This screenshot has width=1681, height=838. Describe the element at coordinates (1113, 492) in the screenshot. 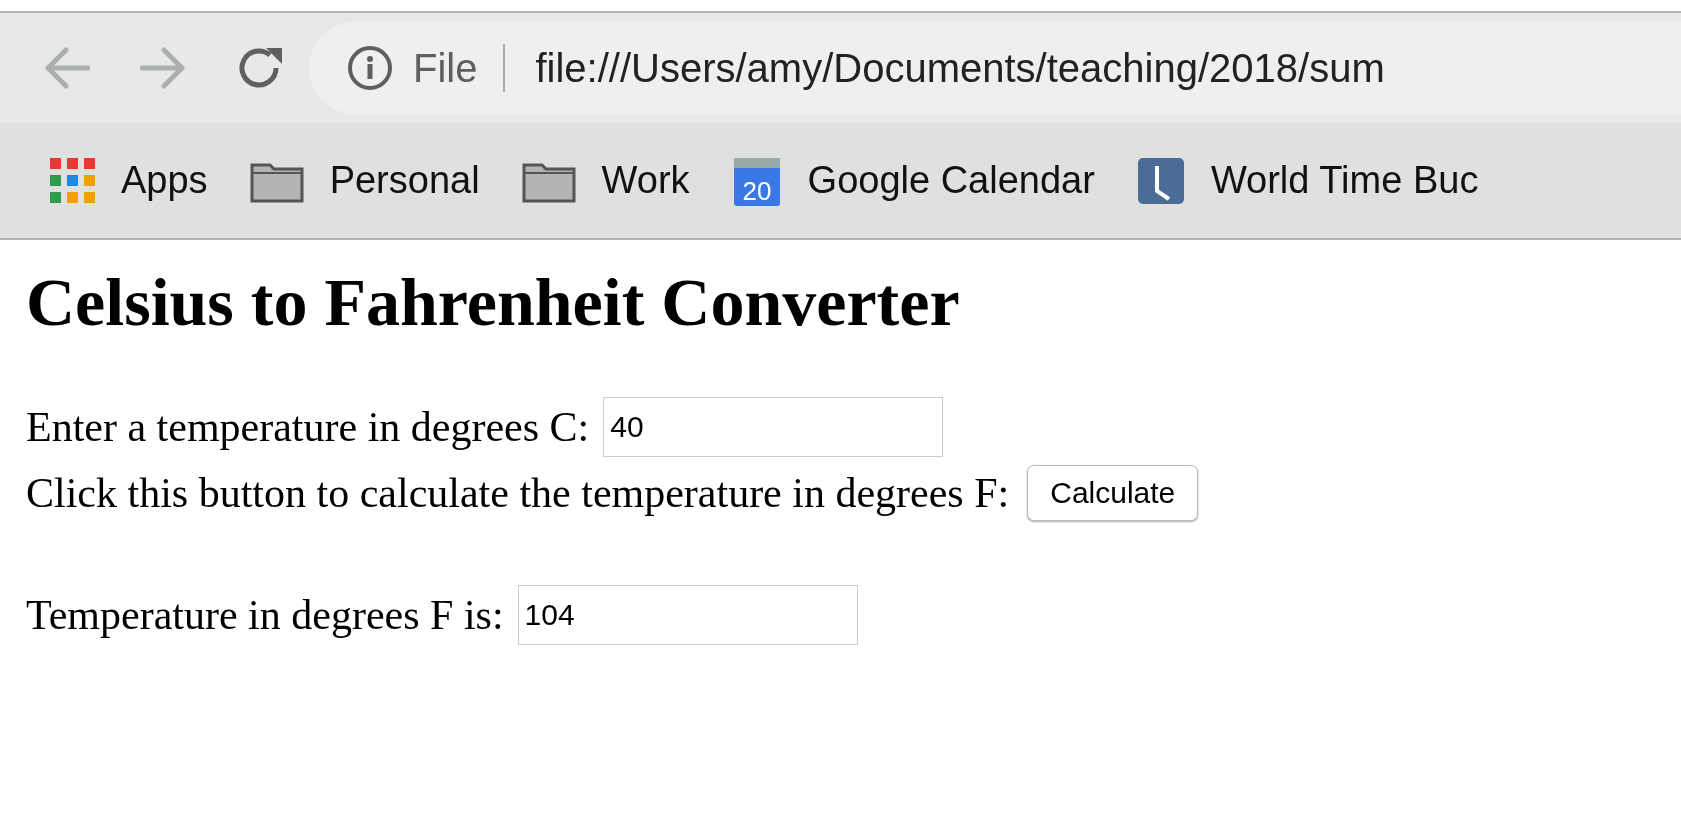

I see `calculate-button: Calculate` at that location.